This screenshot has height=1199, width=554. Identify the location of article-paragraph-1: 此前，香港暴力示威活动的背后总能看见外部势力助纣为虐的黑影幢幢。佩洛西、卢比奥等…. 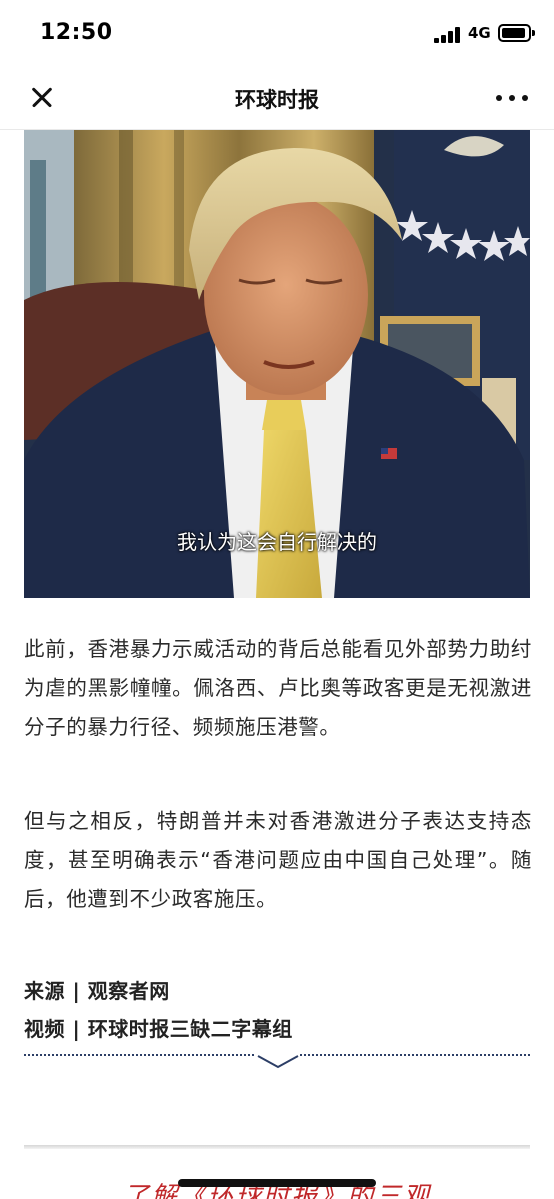
(278, 688).